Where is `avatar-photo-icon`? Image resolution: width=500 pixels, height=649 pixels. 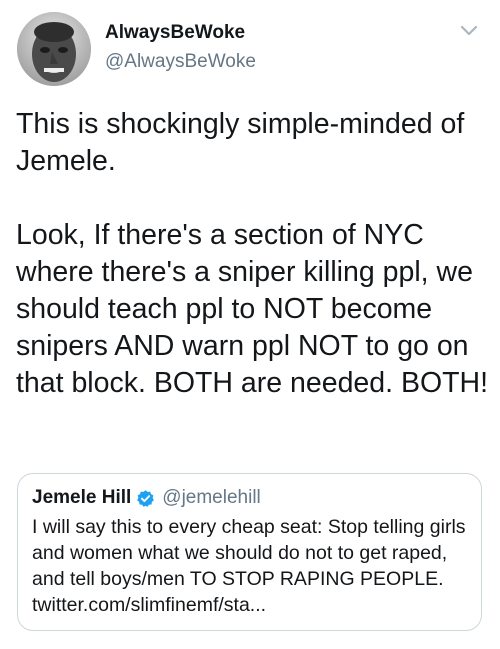 avatar-photo-icon is located at coordinates (54, 49).